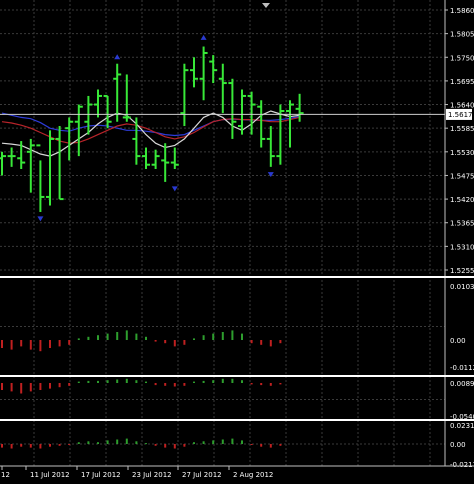  Describe the element at coordinates (253, 475) in the screenshot. I see `time-tick-label: 2 Aug 2012` at that location.